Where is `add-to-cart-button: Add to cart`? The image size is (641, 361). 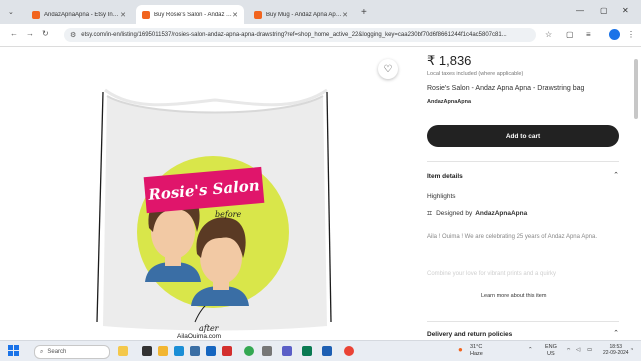
add-to-cart-button: Add to cart is located at coordinates (523, 136).